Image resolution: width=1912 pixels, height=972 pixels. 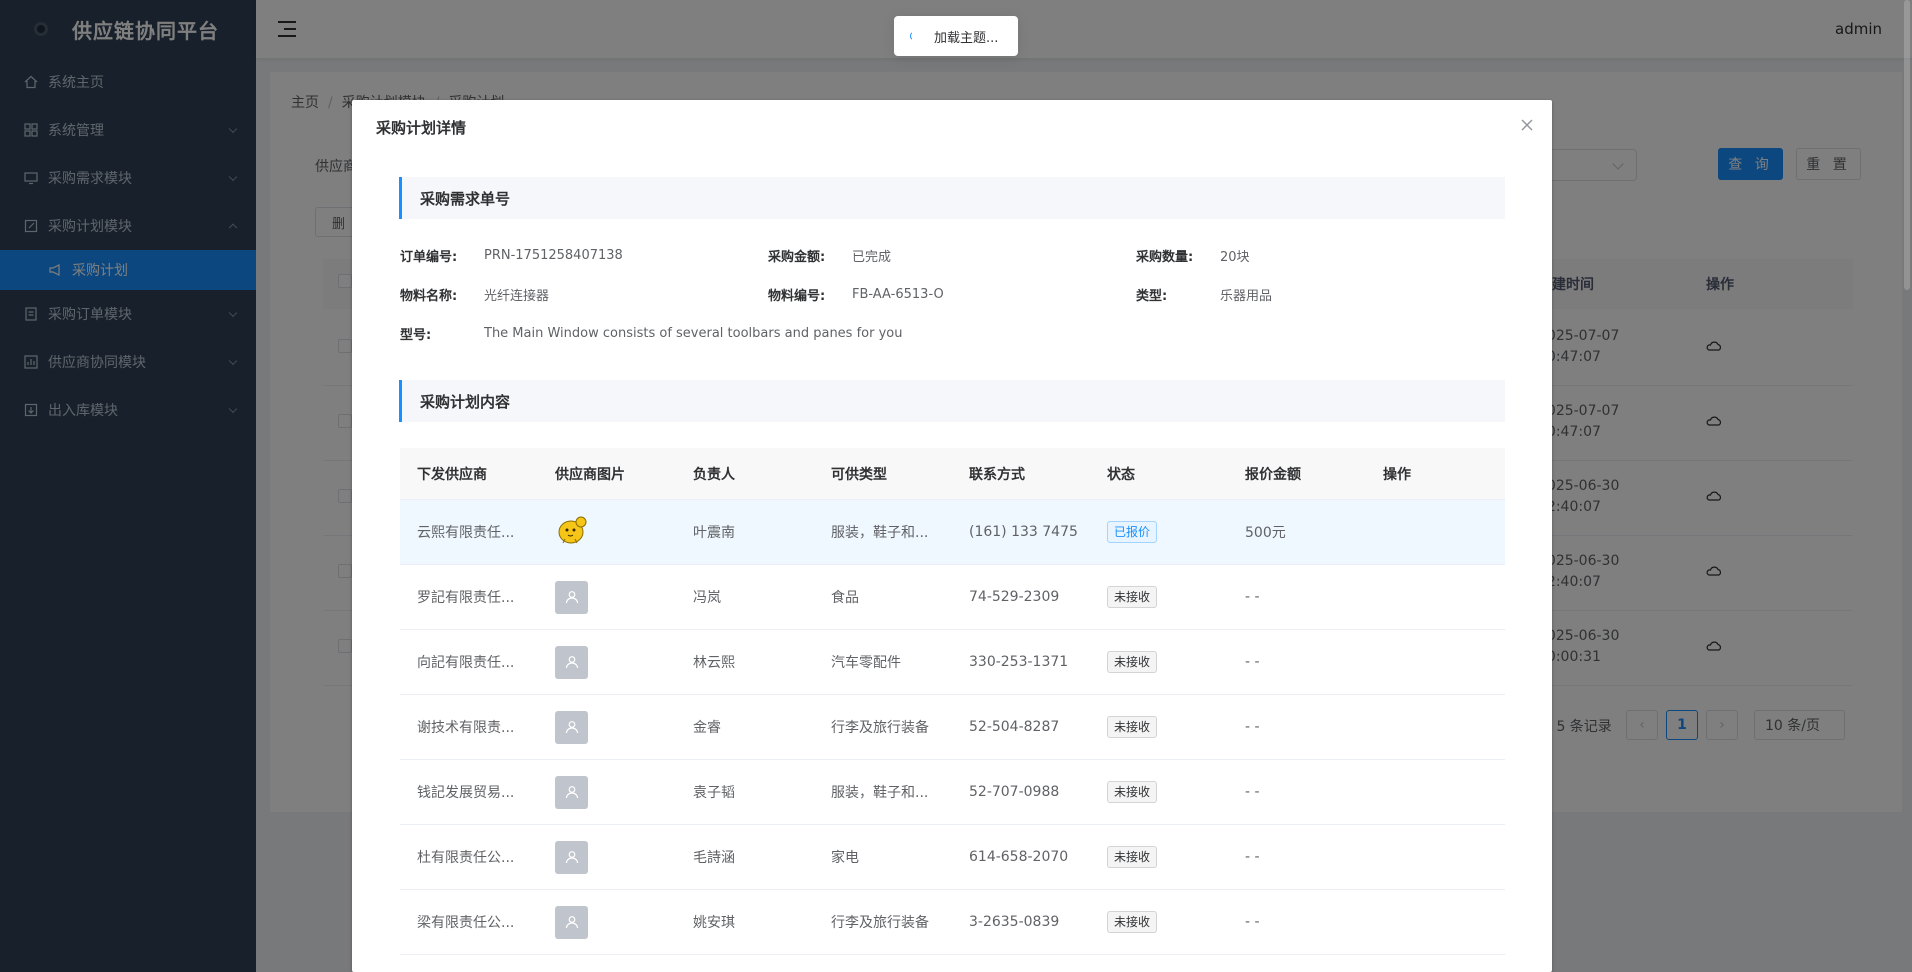 I want to click on detail-material-name: 物料名称: 光纤连接器, so click(x=474, y=294).